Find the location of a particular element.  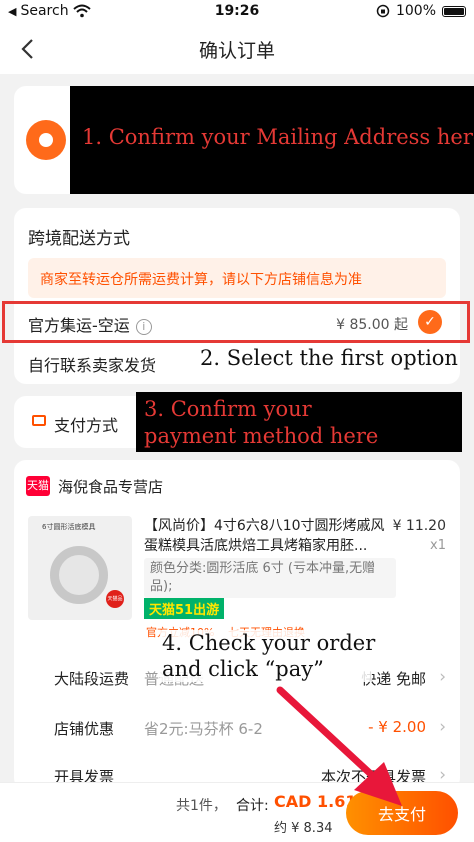

nav-bar: 确认订单 is located at coordinates (237, 49).